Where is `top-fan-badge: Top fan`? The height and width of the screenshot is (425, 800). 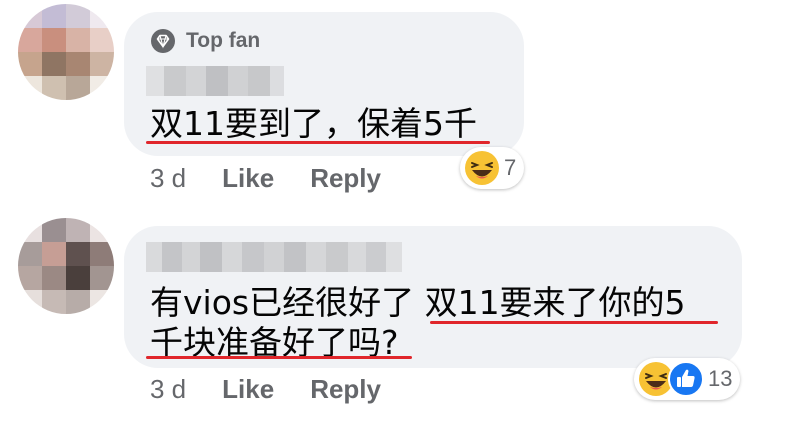
top-fan-badge: Top fan is located at coordinates (205, 41).